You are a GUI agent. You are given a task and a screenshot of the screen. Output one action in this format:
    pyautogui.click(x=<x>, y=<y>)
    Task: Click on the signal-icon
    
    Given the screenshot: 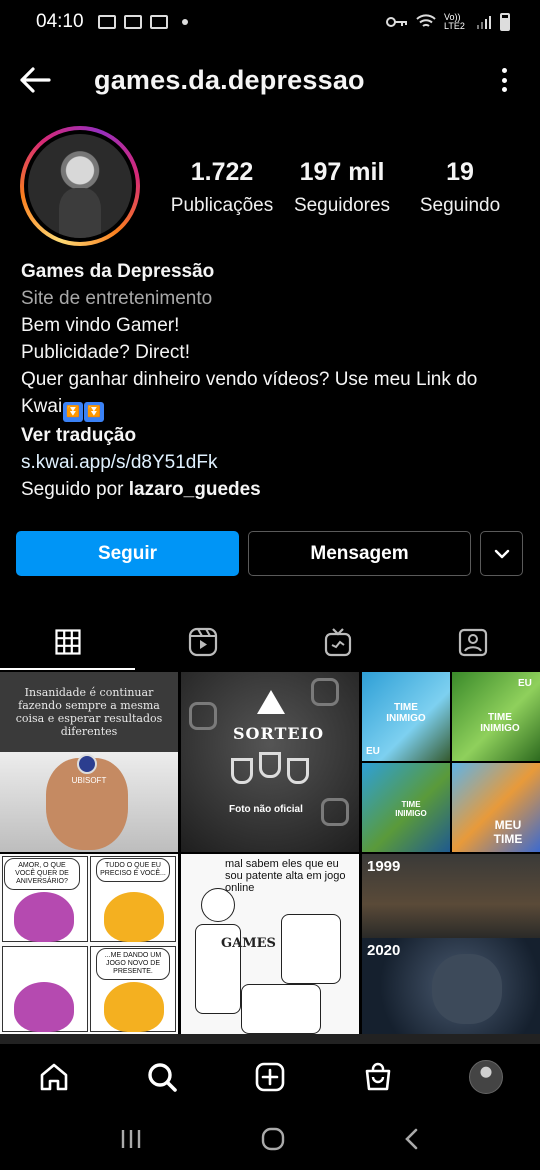 What is the action you would take?
    pyautogui.click(x=484, y=22)
    